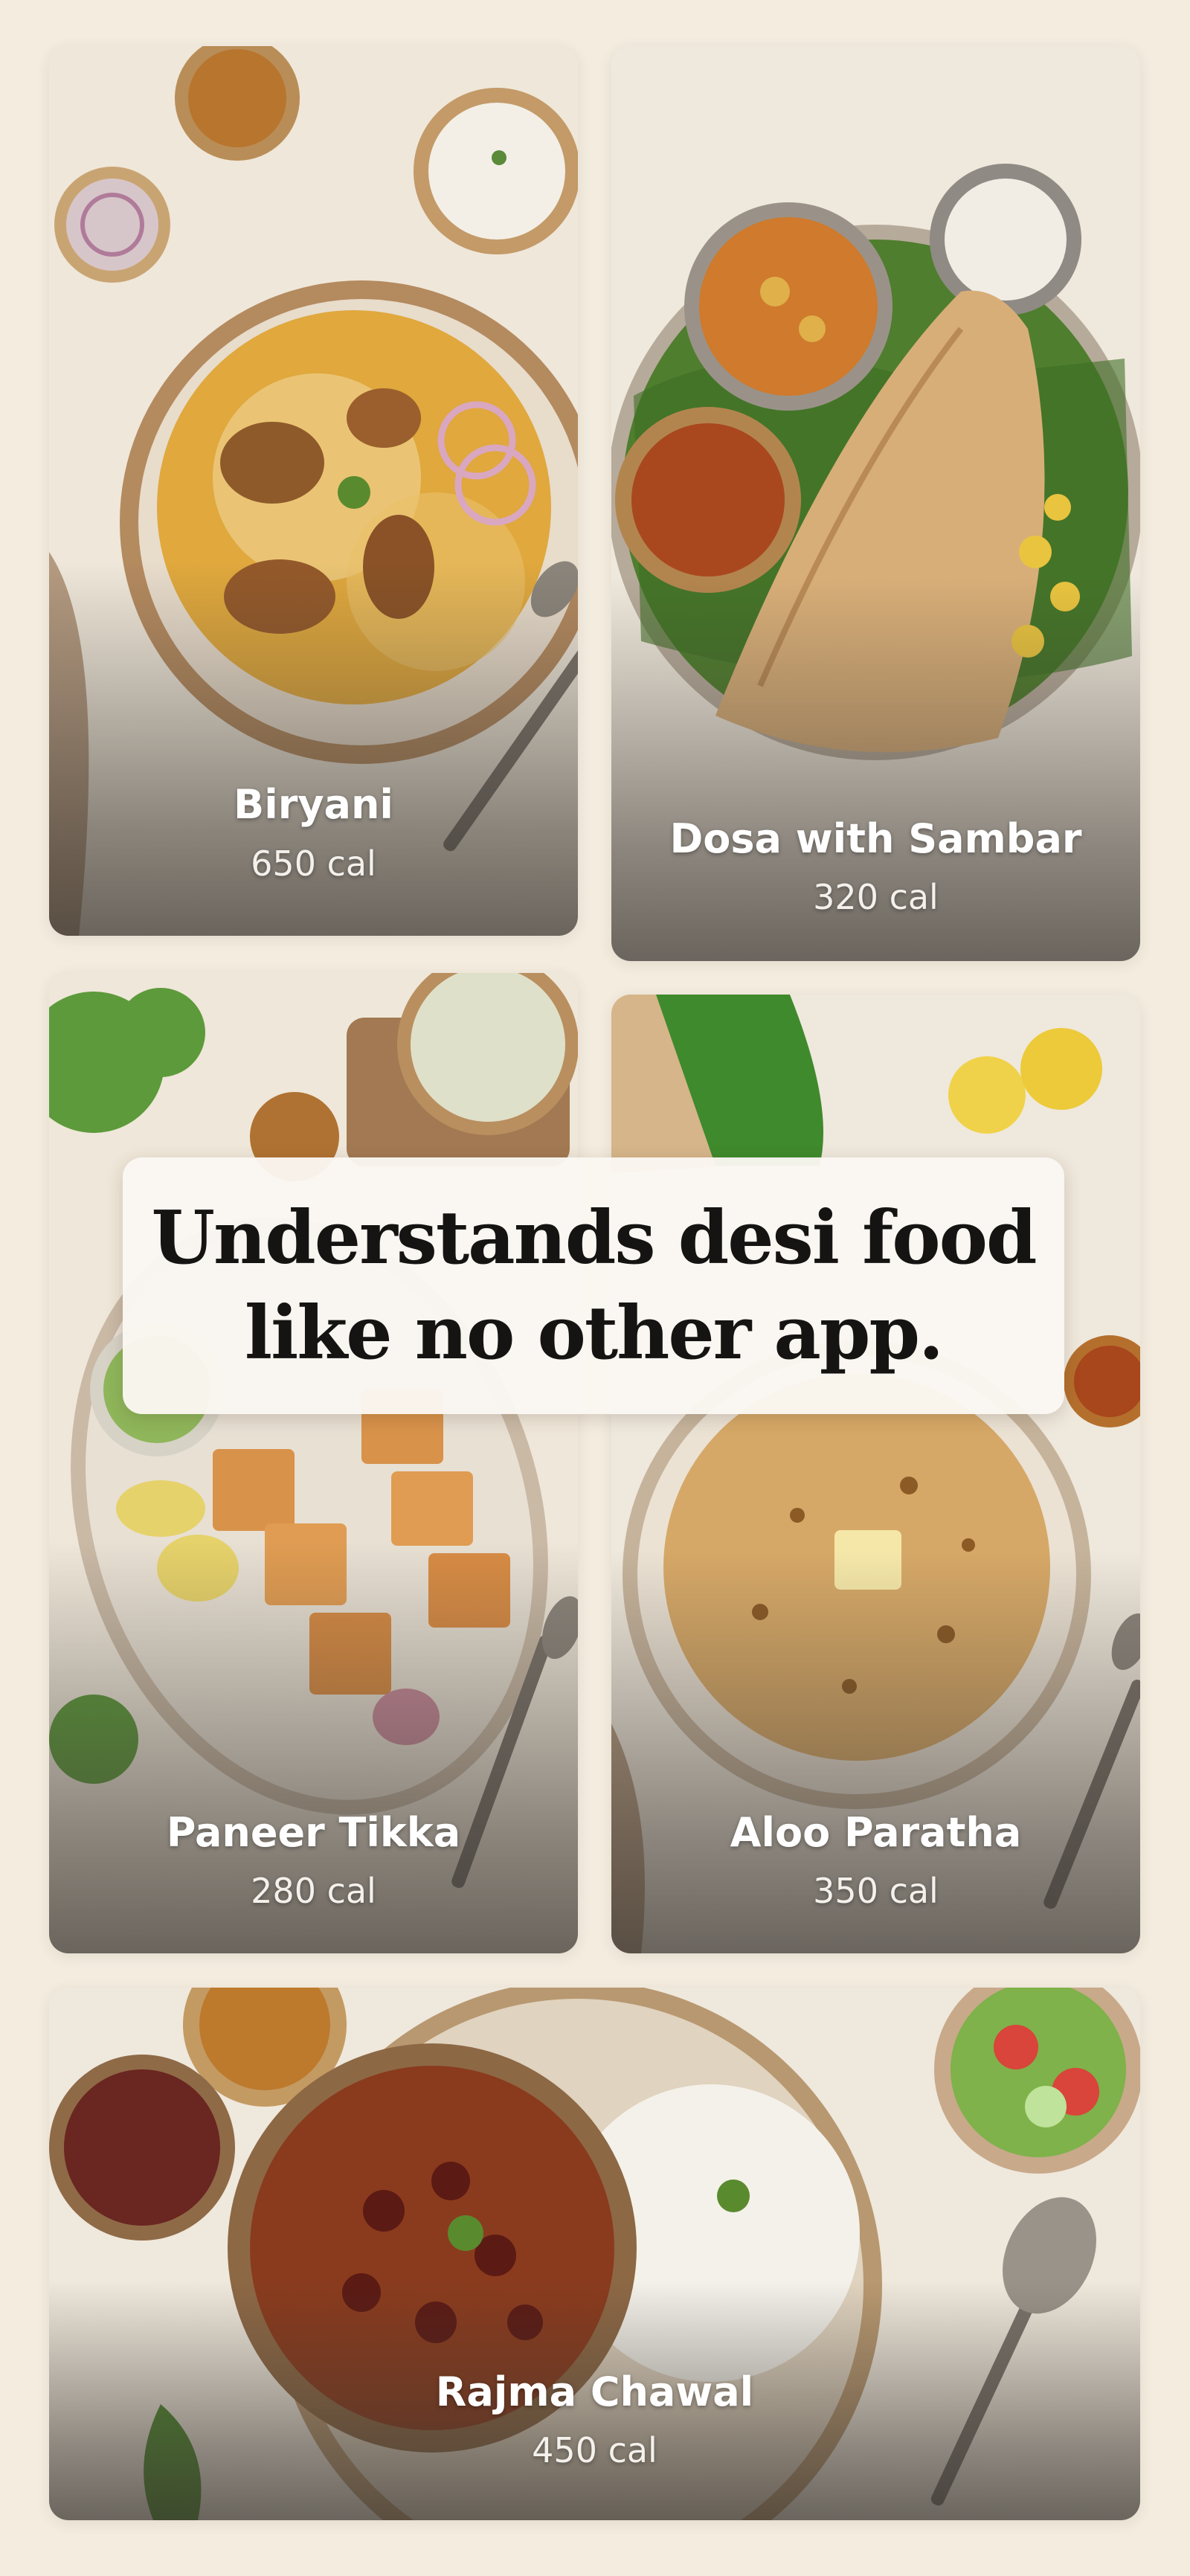 The width and height of the screenshot is (1190, 2576). I want to click on dish-calories: 320 cal, so click(876, 897).